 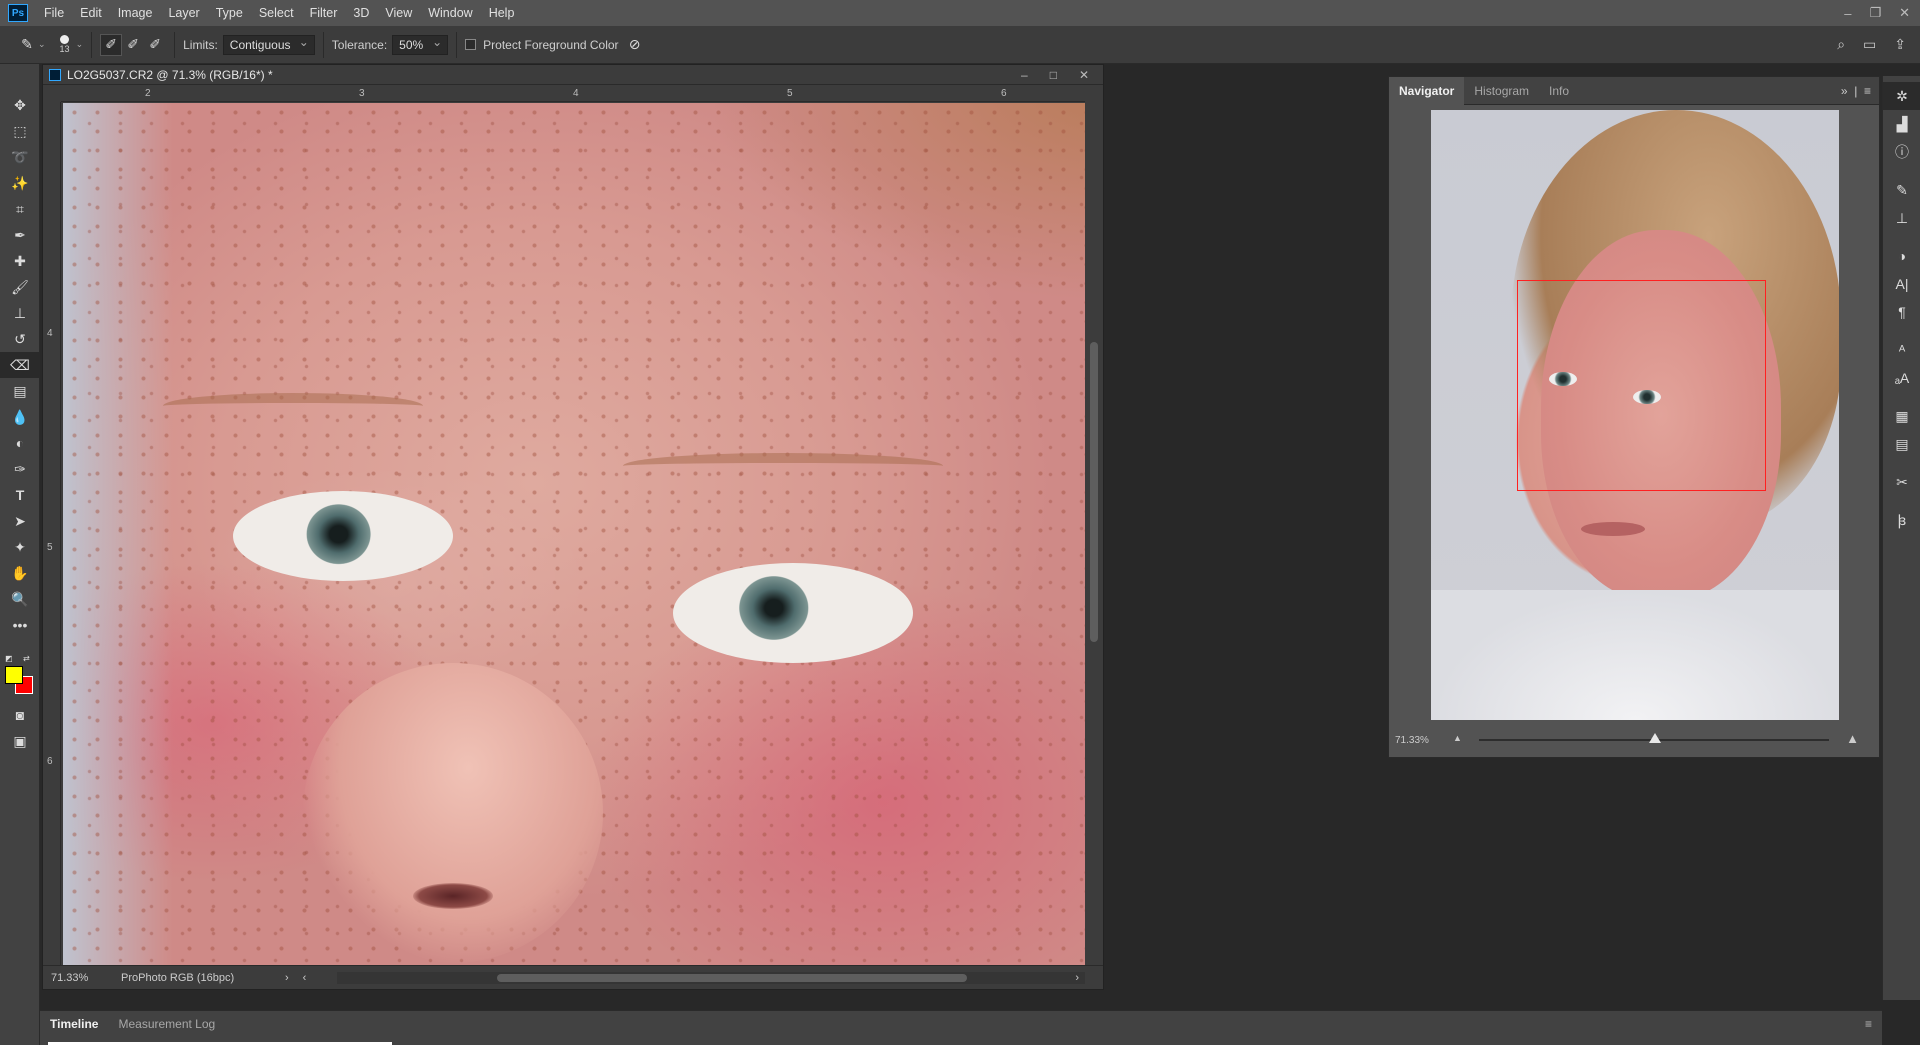 I want to click on navigator-view-box, so click(x=1641, y=385).